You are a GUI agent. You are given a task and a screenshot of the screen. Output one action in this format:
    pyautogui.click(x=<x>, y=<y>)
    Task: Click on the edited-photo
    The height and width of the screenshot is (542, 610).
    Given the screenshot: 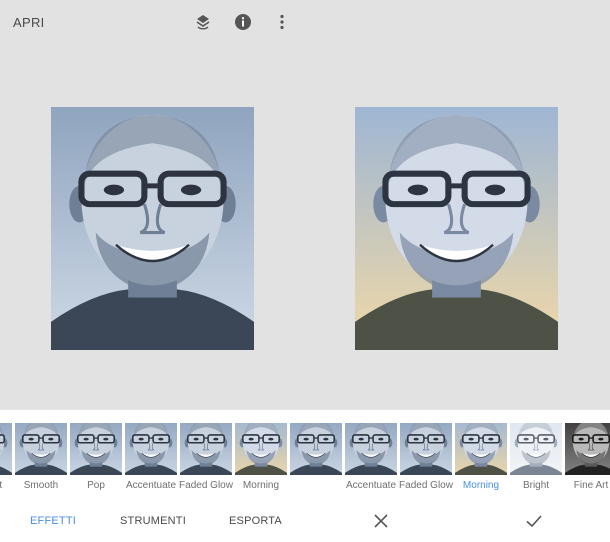 What is the action you would take?
    pyautogui.click(x=456, y=228)
    